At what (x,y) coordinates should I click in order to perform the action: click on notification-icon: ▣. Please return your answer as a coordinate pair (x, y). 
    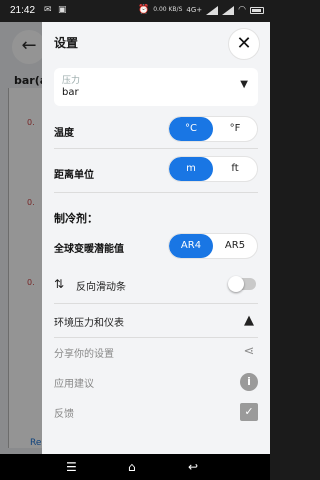
    Looking at the image, I should click on (62, 10).